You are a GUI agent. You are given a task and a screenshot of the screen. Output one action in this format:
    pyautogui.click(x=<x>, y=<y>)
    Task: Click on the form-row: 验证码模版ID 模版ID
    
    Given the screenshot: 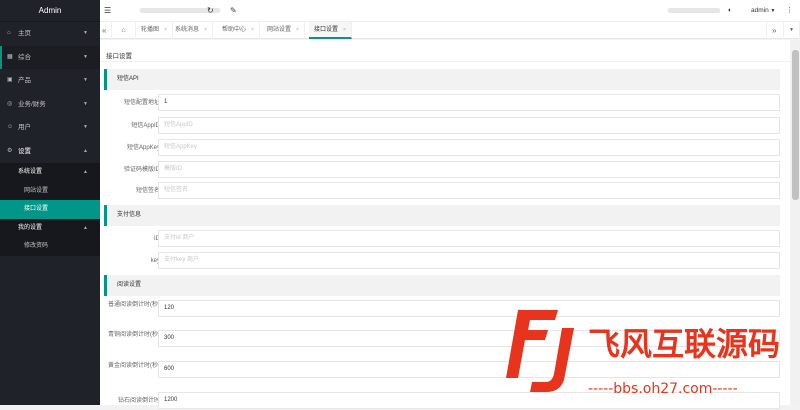 What is the action you would take?
    pyautogui.click(x=445, y=170)
    